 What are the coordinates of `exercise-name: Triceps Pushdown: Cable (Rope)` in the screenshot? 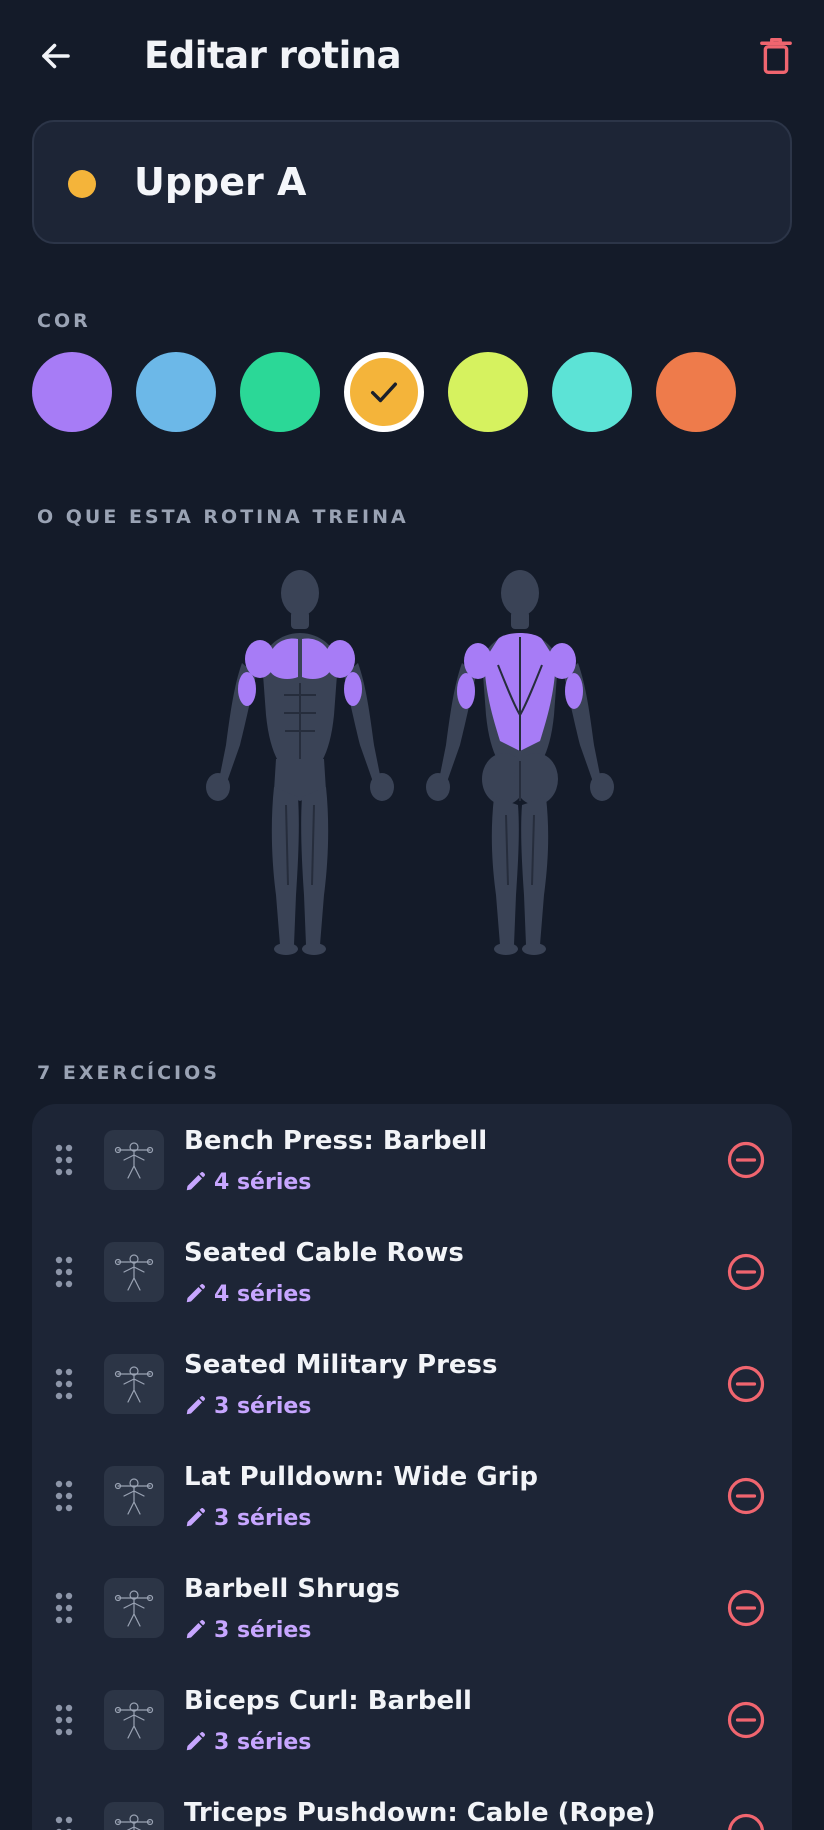 It's located at (420, 1813).